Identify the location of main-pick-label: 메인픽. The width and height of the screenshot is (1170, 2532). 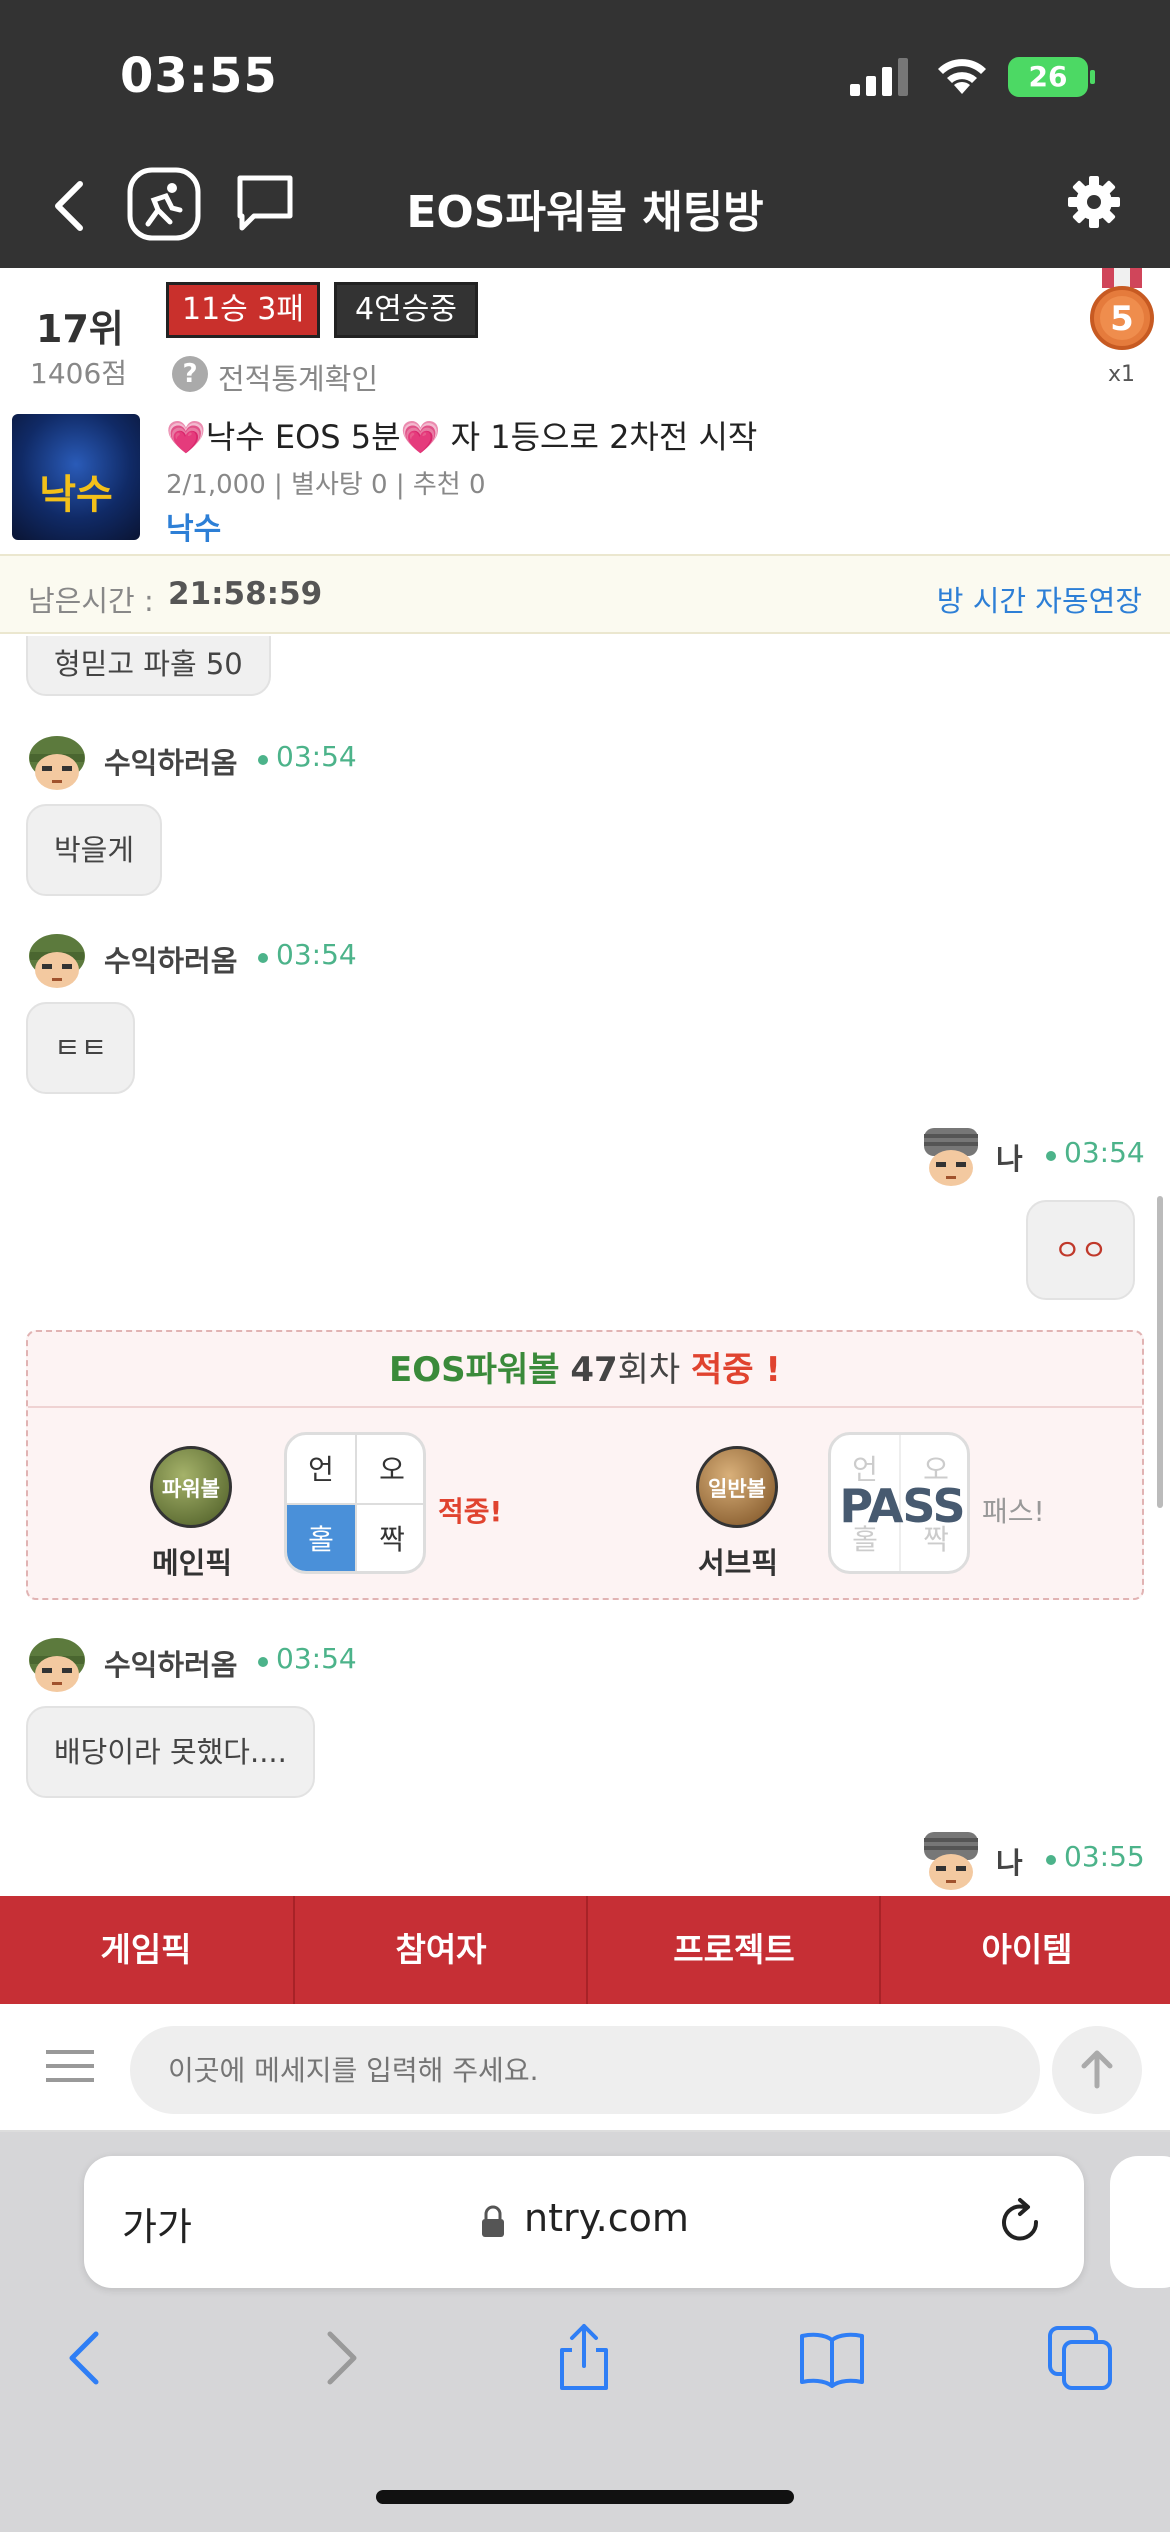
(192, 1563).